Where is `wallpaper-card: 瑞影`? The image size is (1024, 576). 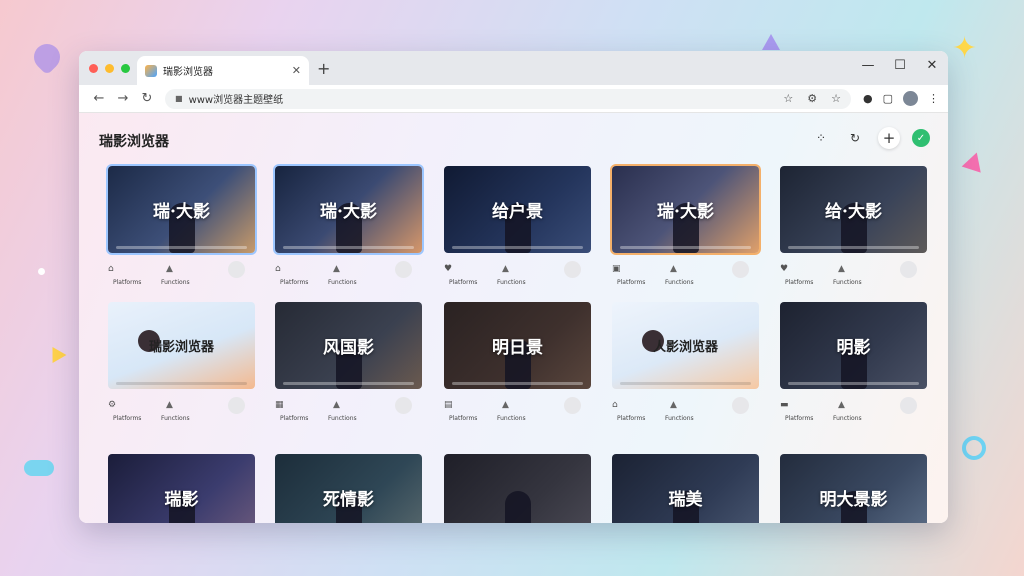
wallpaper-card: 瑞影 is located at coordinates (181, 488).